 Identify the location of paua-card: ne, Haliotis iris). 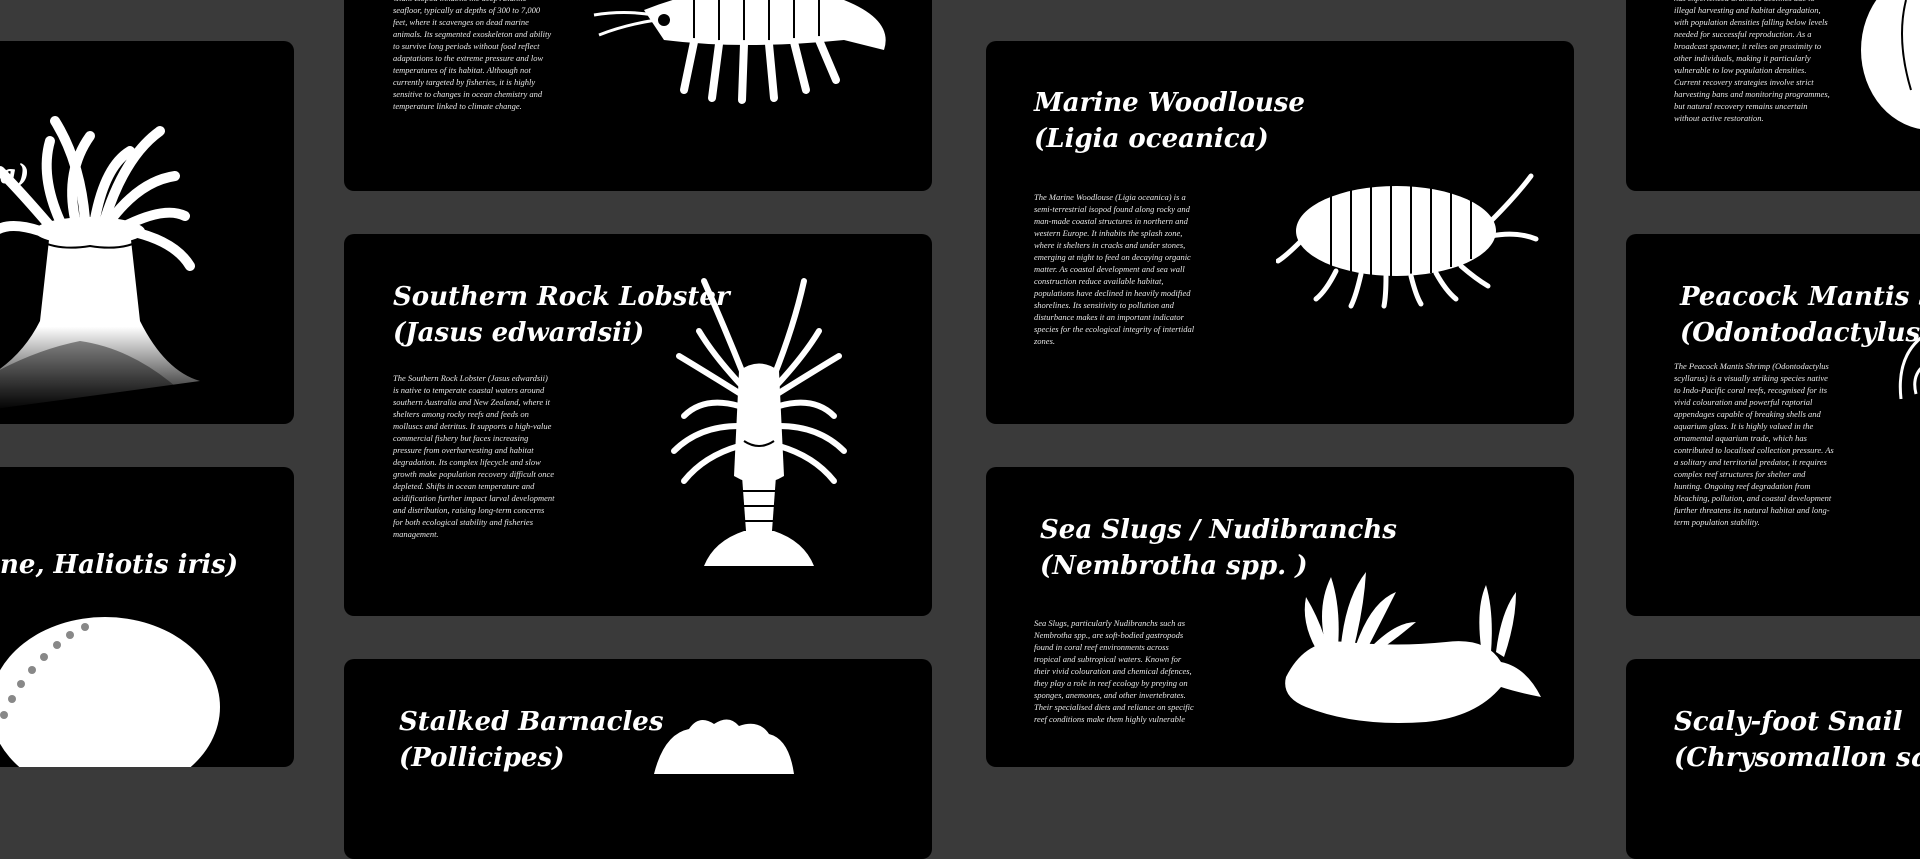
(147, 617).